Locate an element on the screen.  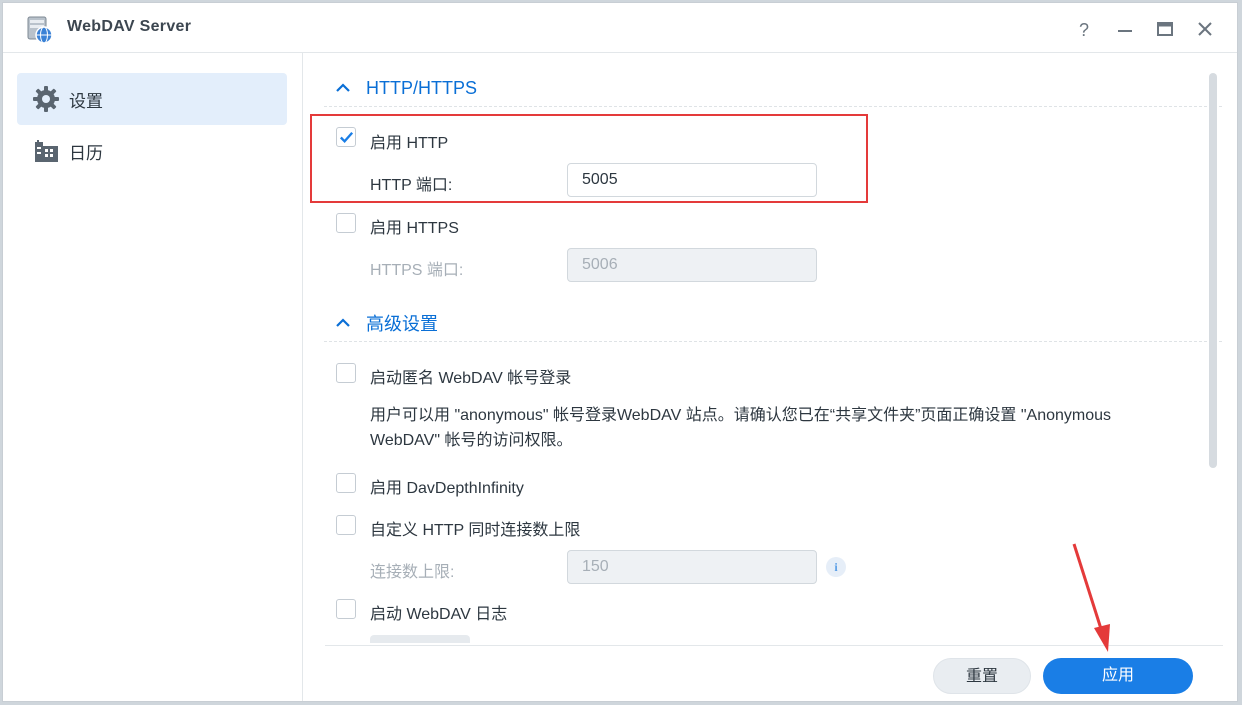
anonymous-login-checkbox is located at coordinates (346, 373).